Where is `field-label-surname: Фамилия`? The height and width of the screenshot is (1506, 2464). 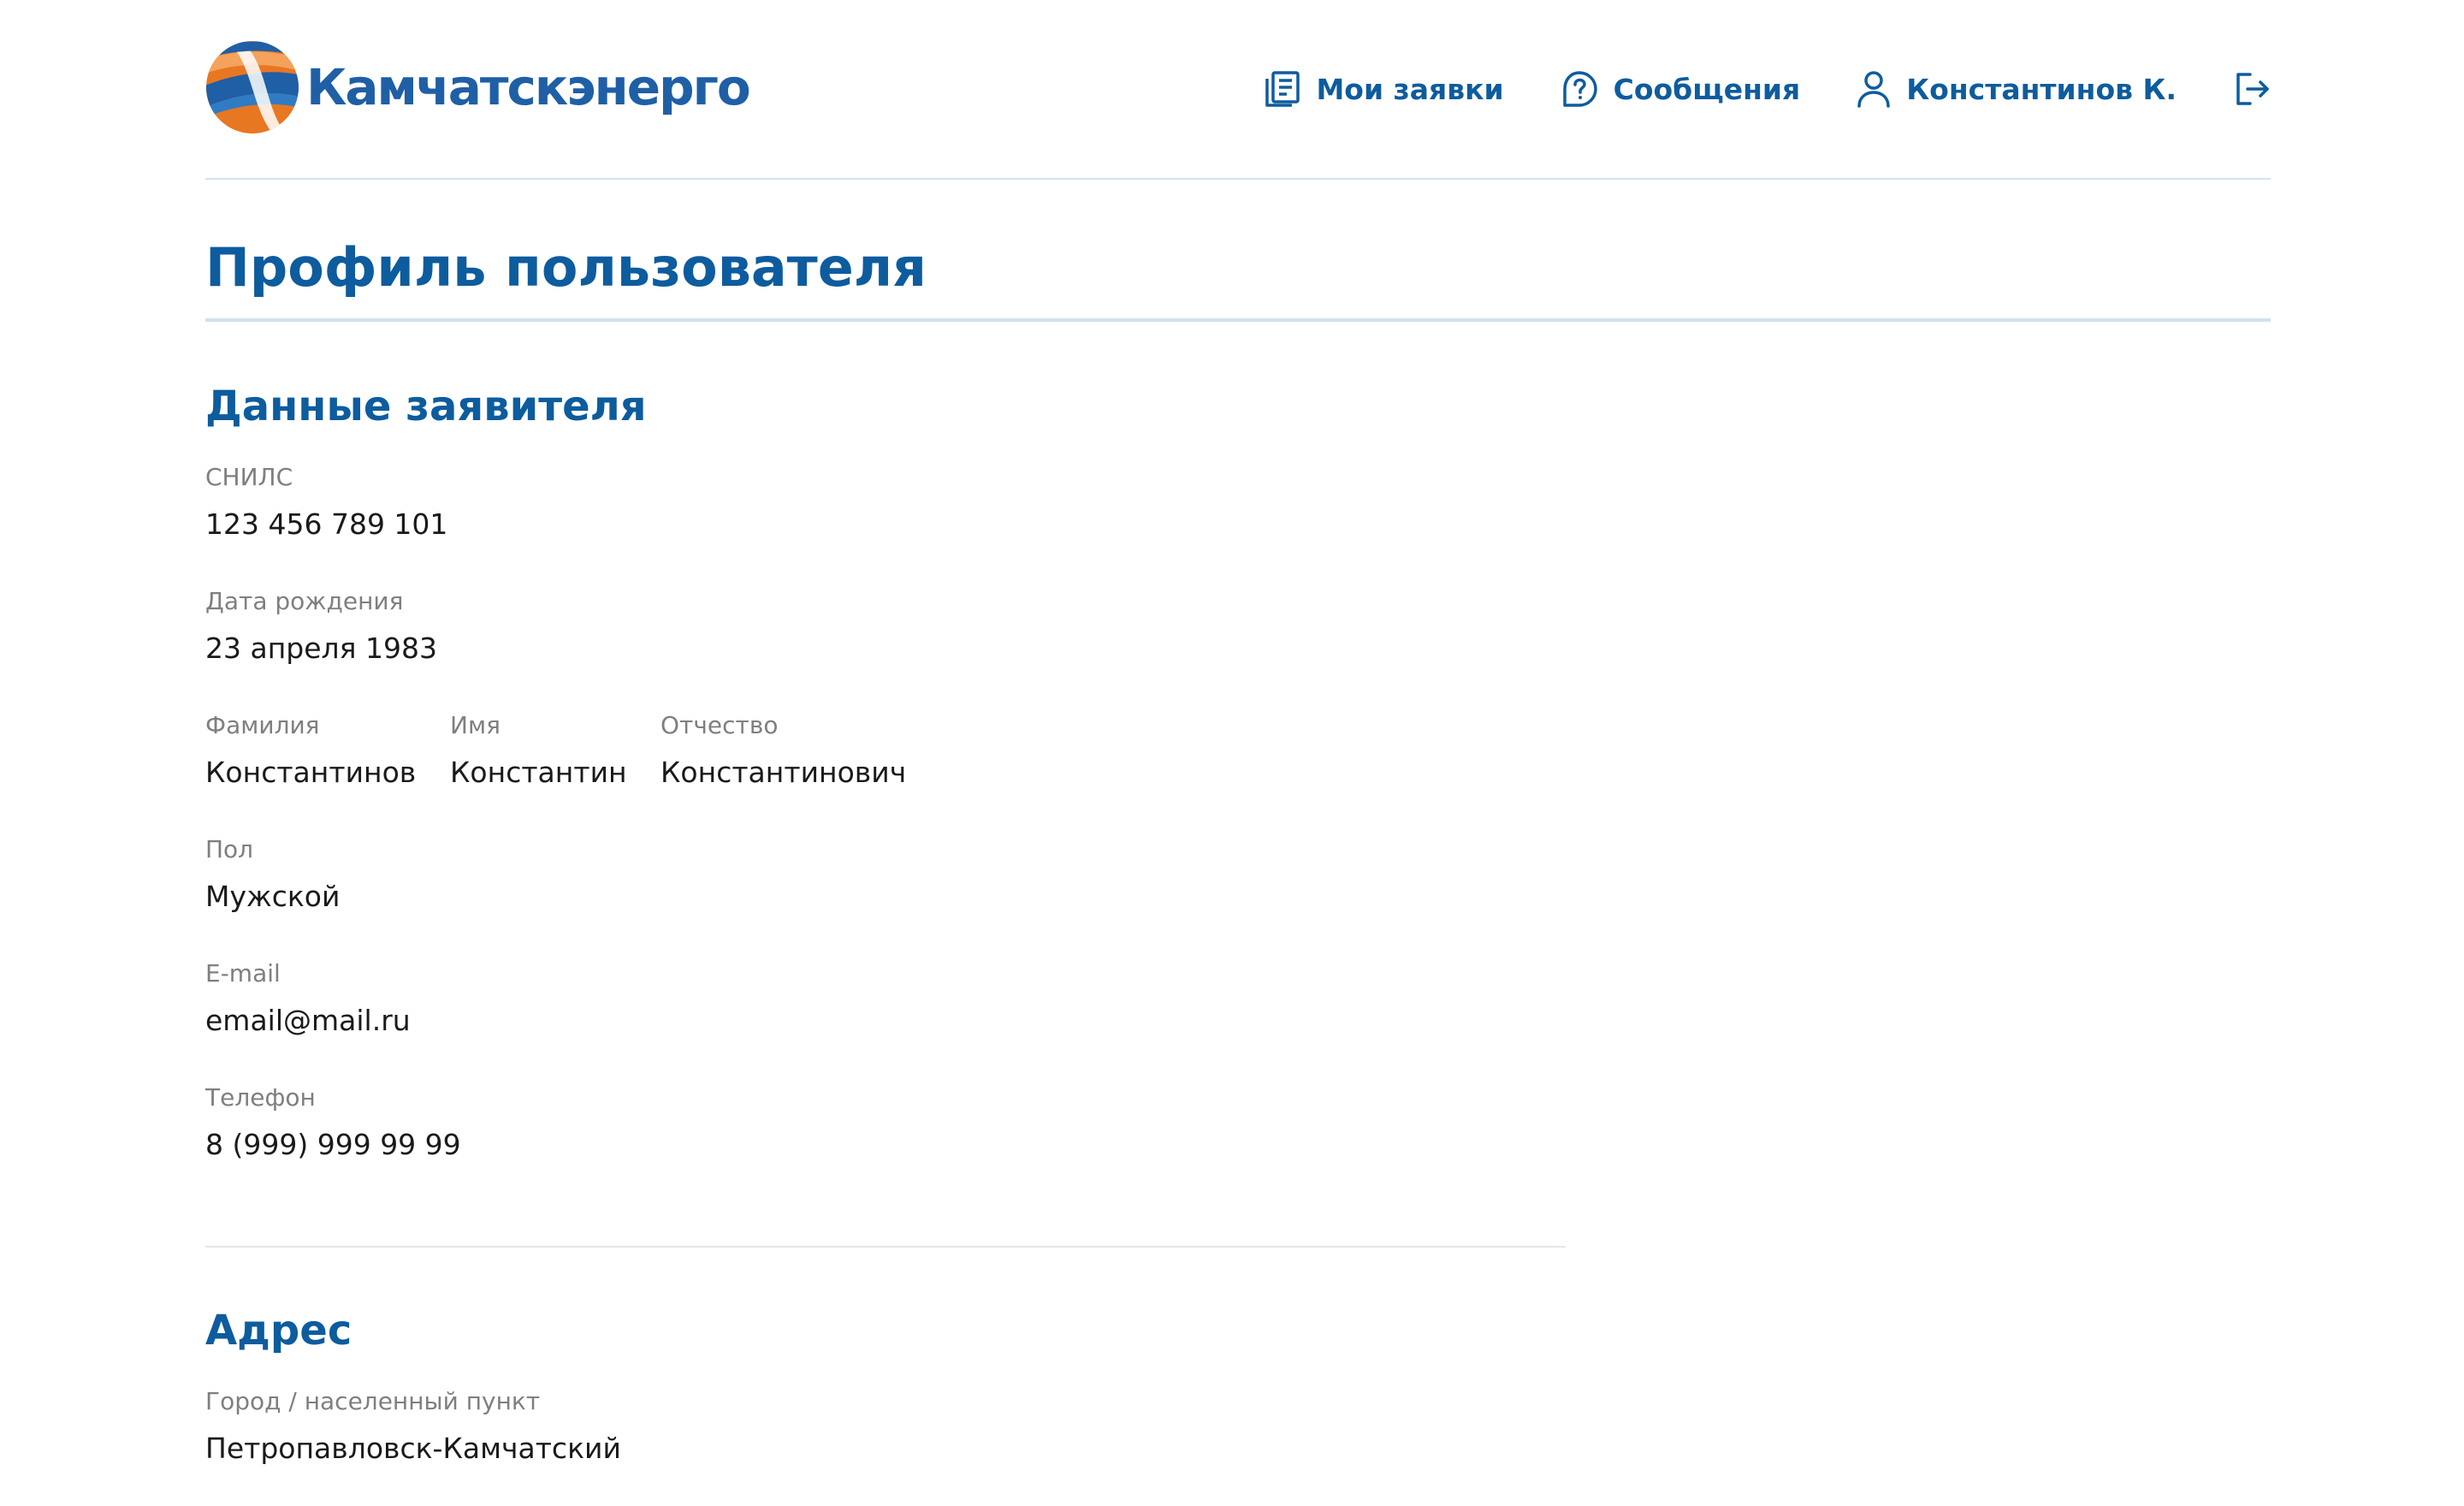
field-label-surname: Фамилия is located at coordinates (262, 725).